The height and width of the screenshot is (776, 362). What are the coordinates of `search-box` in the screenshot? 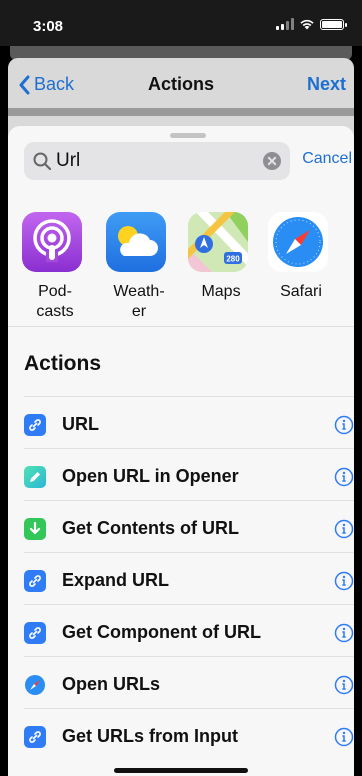 It's located at (157, 161).